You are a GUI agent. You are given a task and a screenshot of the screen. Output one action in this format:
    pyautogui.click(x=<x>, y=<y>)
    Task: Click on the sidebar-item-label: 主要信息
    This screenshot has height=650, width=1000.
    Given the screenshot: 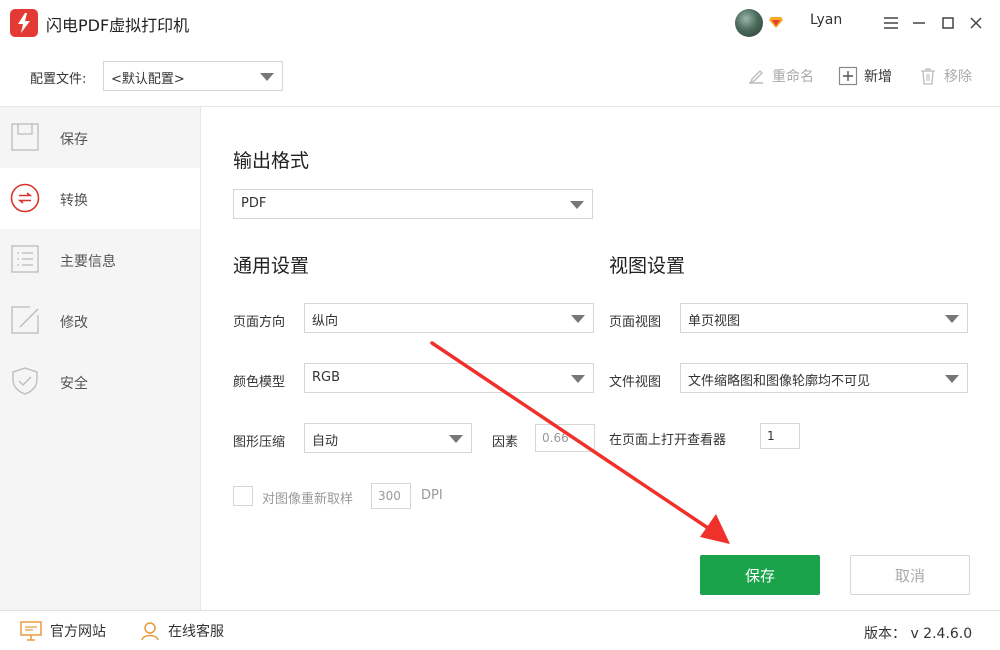 What is the action you would take?
    pyautogui.click(x=88, y=262)
    